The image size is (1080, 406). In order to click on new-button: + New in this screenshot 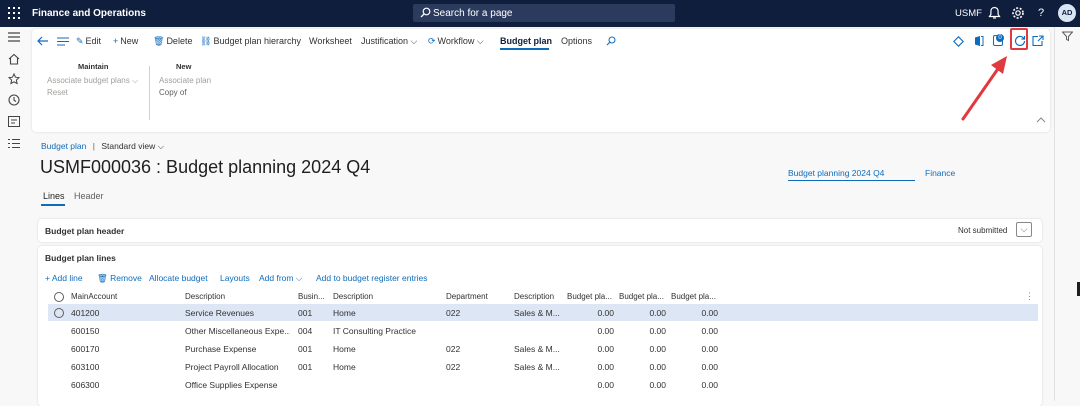, I will do `click(125, 41)`.